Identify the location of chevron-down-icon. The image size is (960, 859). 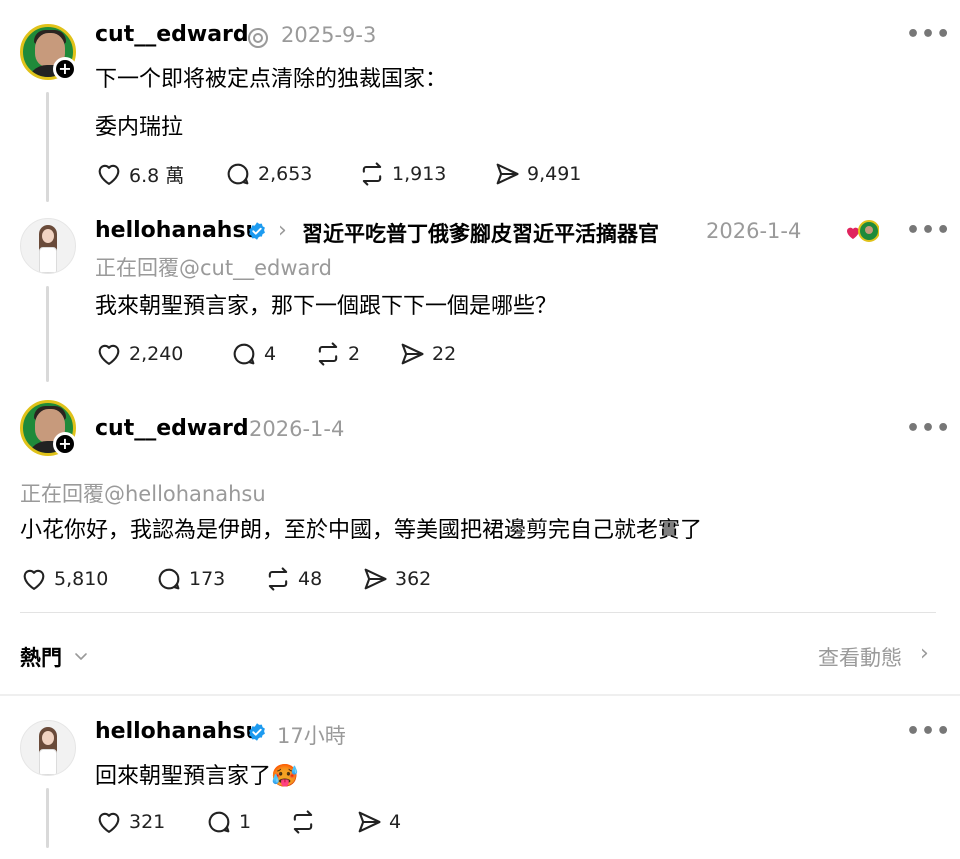
(81, 656).